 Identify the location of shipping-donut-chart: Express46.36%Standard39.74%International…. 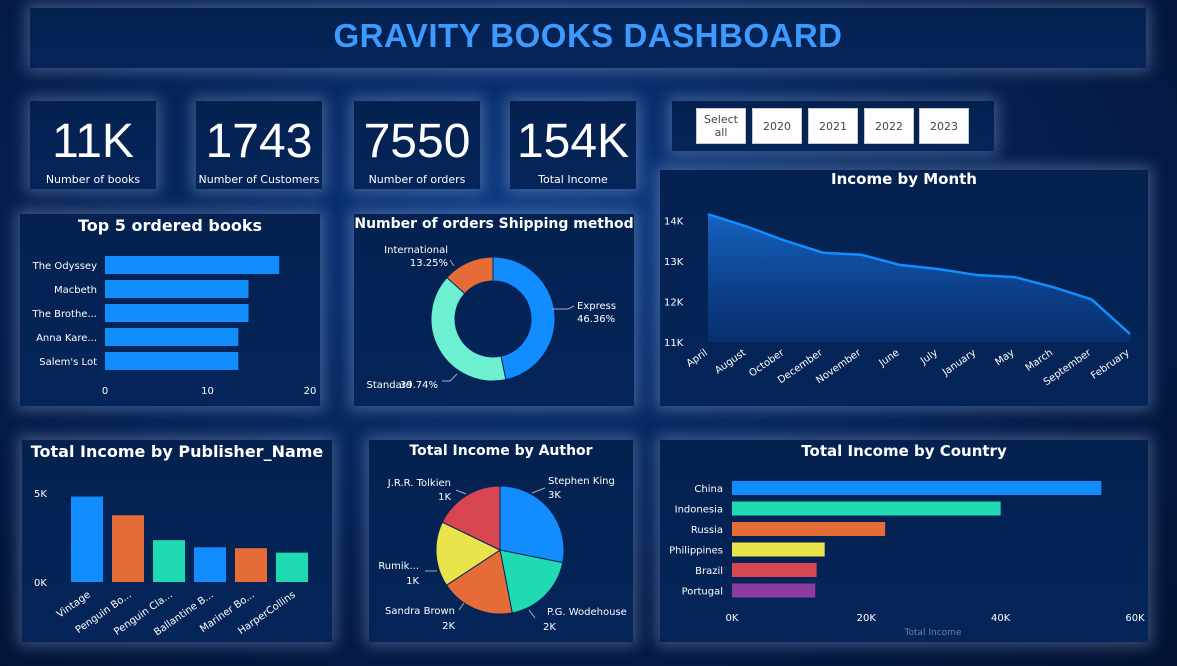
(492, 318).